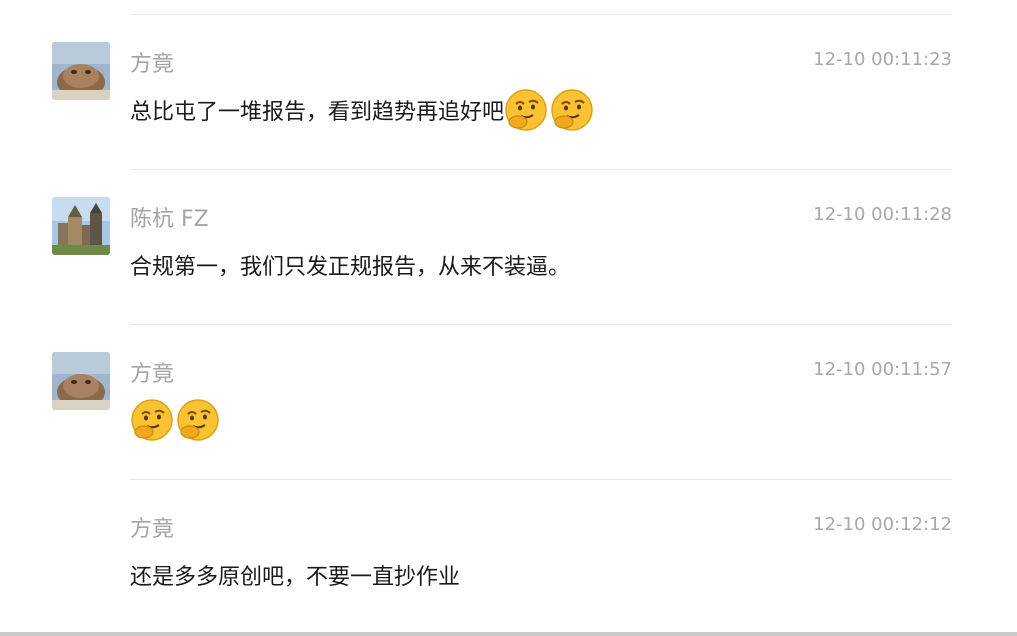 This screenshot has height=636, width=1017. What do you see at coordinates (317, 112) in the screenshot?
I see `message-text-content: 总比屯了一堆报告，看到趋势再追好吧` at bounding box center [317, 112].